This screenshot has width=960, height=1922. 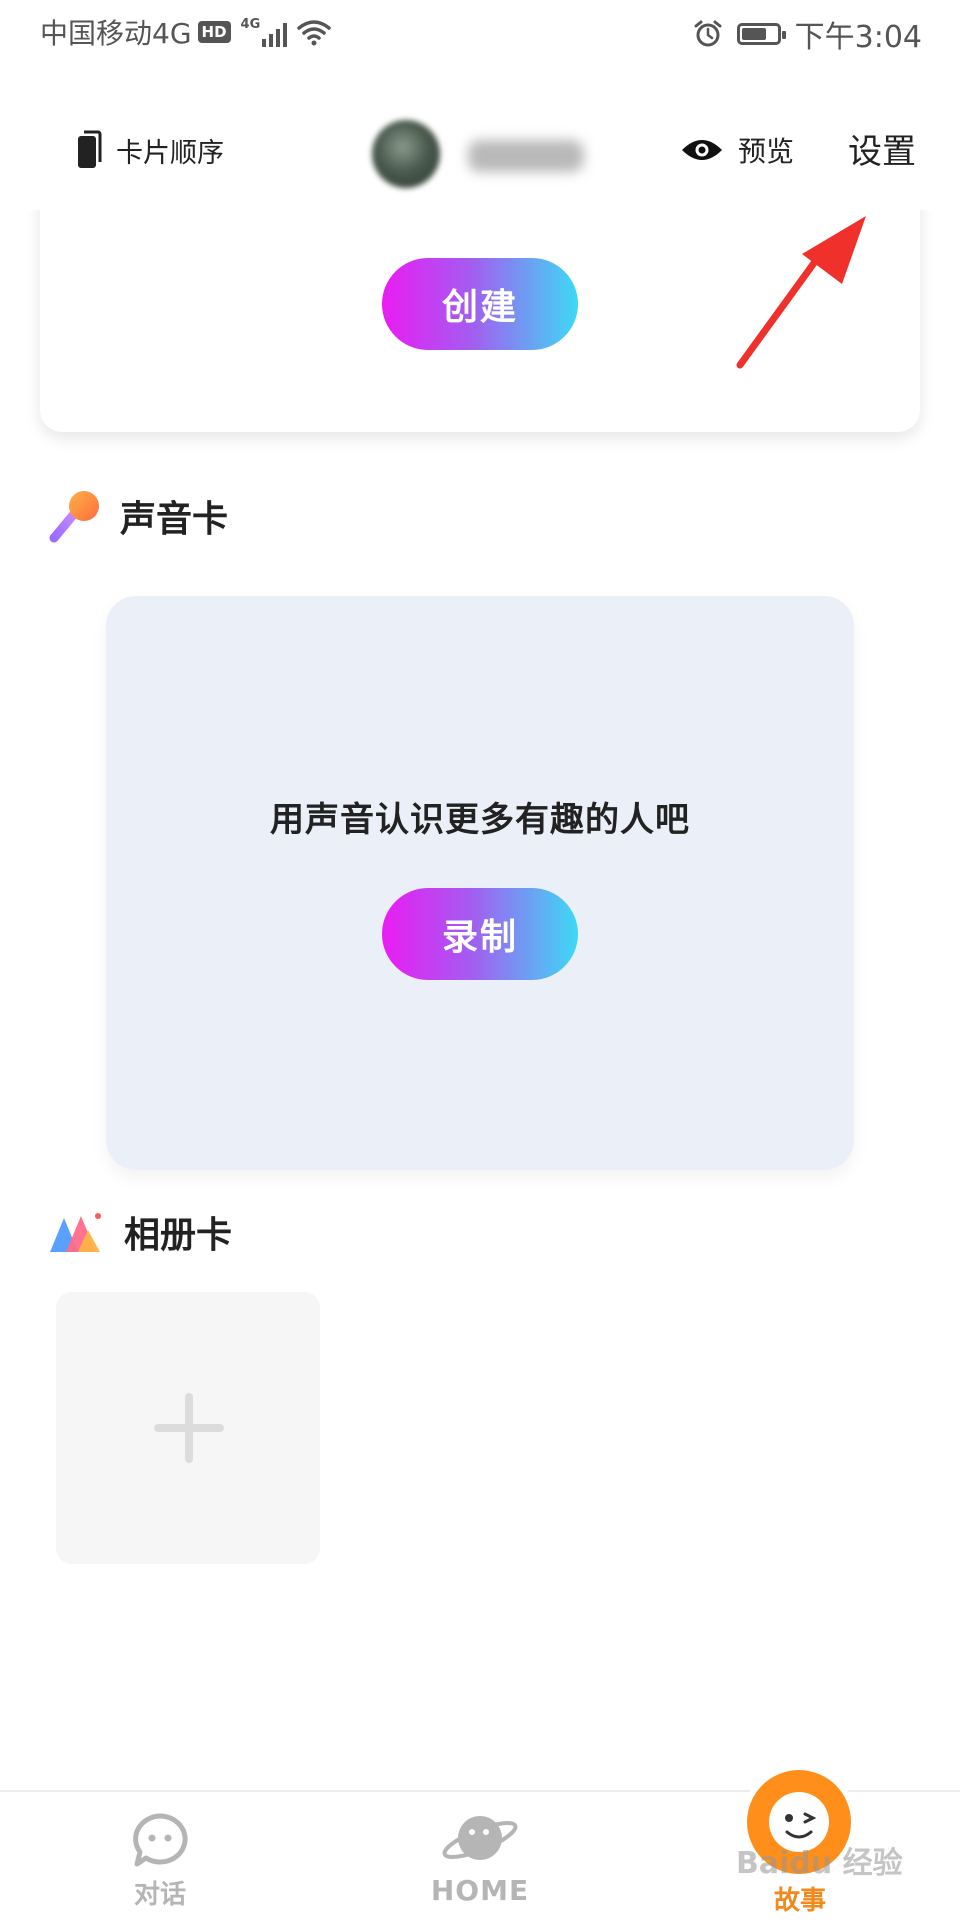 What do you see at coordinates (250, 24) in the screenshot?
I see `network-type: 4G` at bounding box center [250, 24].